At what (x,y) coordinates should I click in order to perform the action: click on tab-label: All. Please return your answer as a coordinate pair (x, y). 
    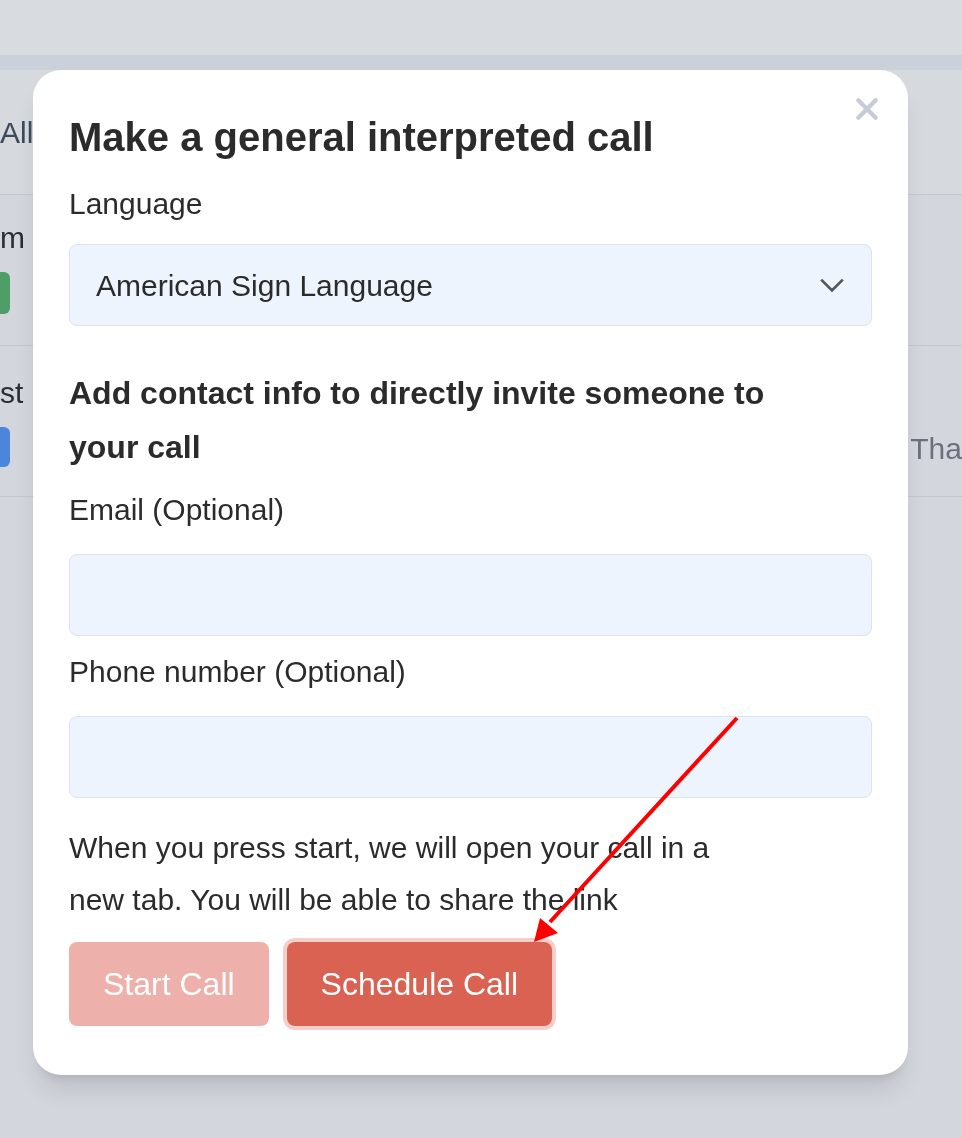
    Looking at the image, I should click on (17, 132).